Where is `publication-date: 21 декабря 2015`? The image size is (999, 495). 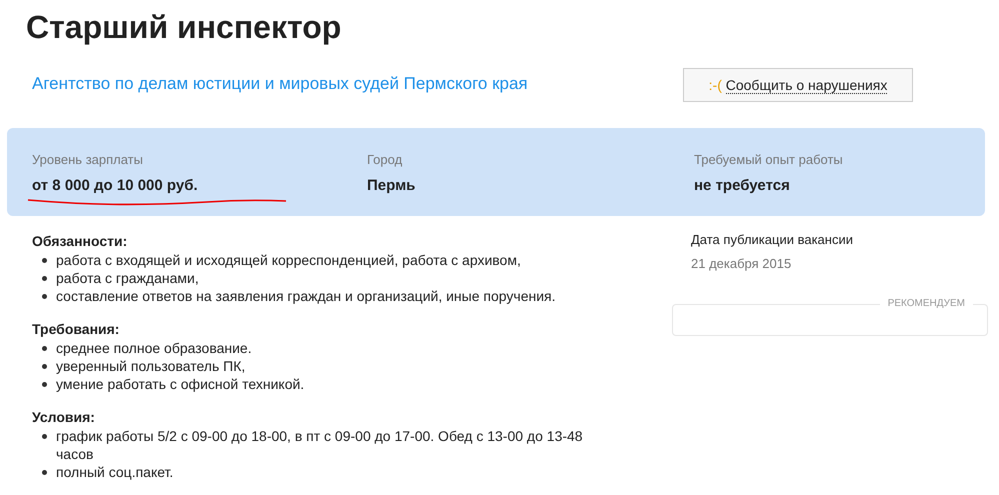
publication-date: 21 декабря 2015 is located at coordinates (741, 263).